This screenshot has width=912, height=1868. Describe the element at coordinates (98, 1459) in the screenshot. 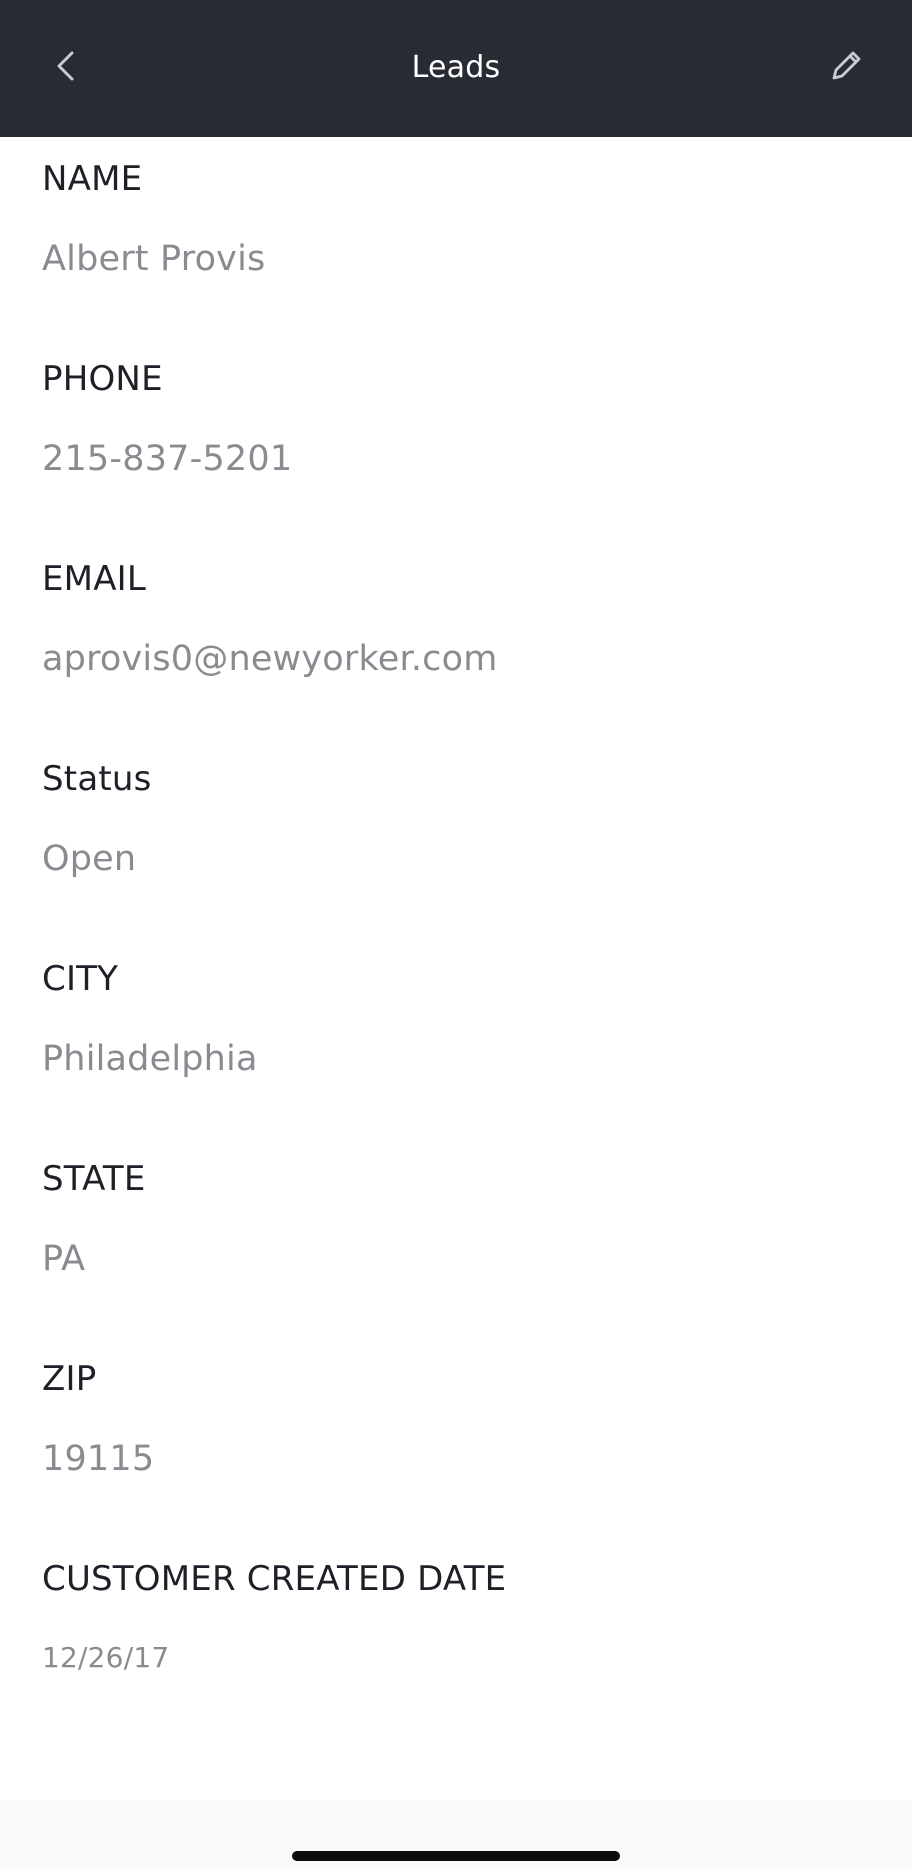

I see `field-value-zip: 19115` at that location.